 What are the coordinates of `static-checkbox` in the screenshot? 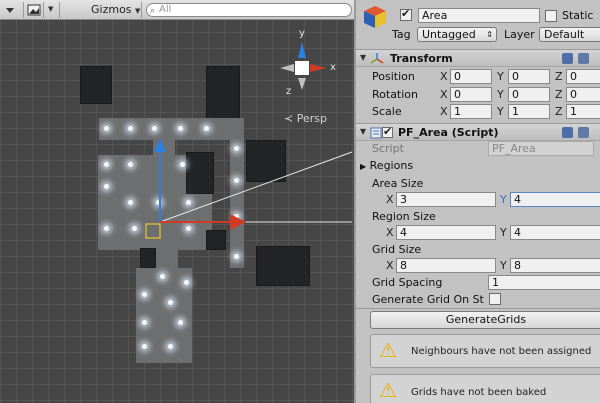 It's located at (551, 16).